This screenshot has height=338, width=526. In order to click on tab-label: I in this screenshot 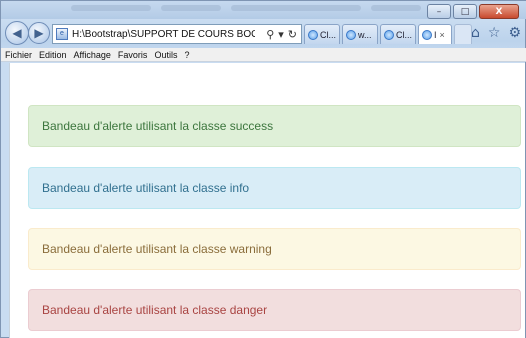, I will do `click(435, 34)`.